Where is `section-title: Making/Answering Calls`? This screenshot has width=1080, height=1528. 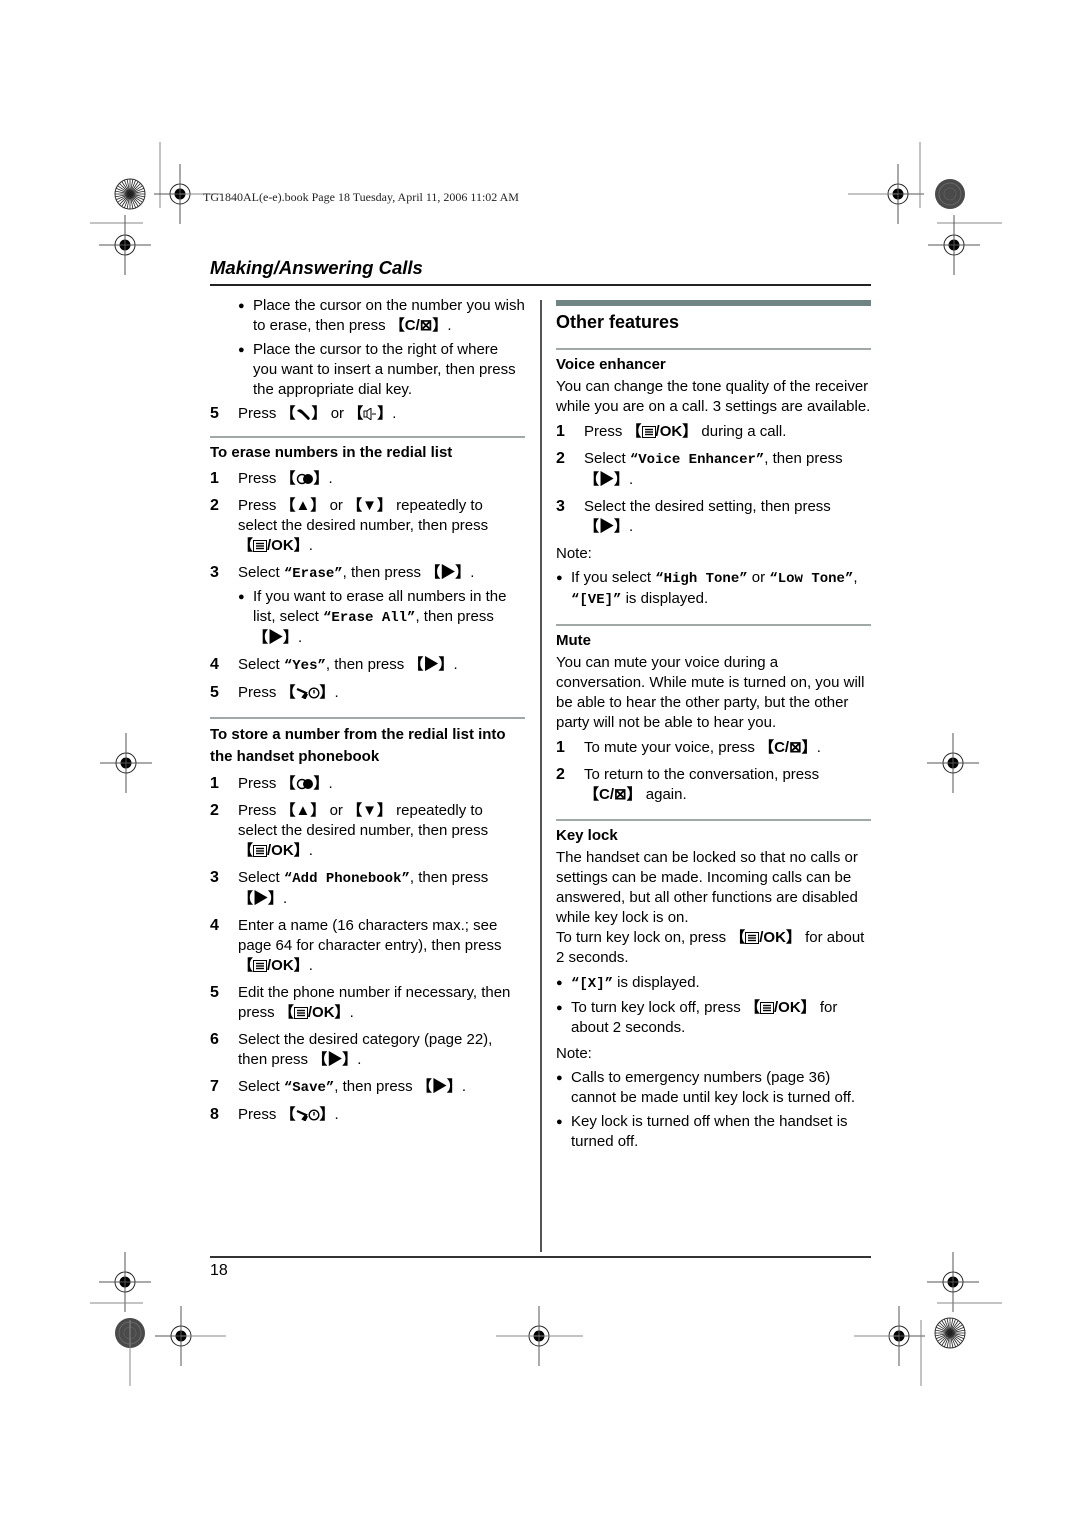
section-title: Making/Answering Calls is located at coordinates (316, 267).